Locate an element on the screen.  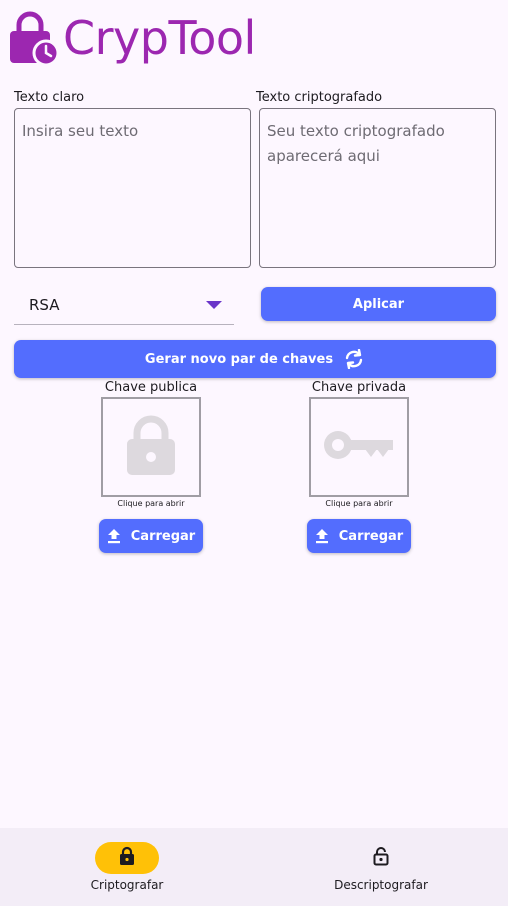
private-key-title: Chave privada is located at coordinates (359, 387).